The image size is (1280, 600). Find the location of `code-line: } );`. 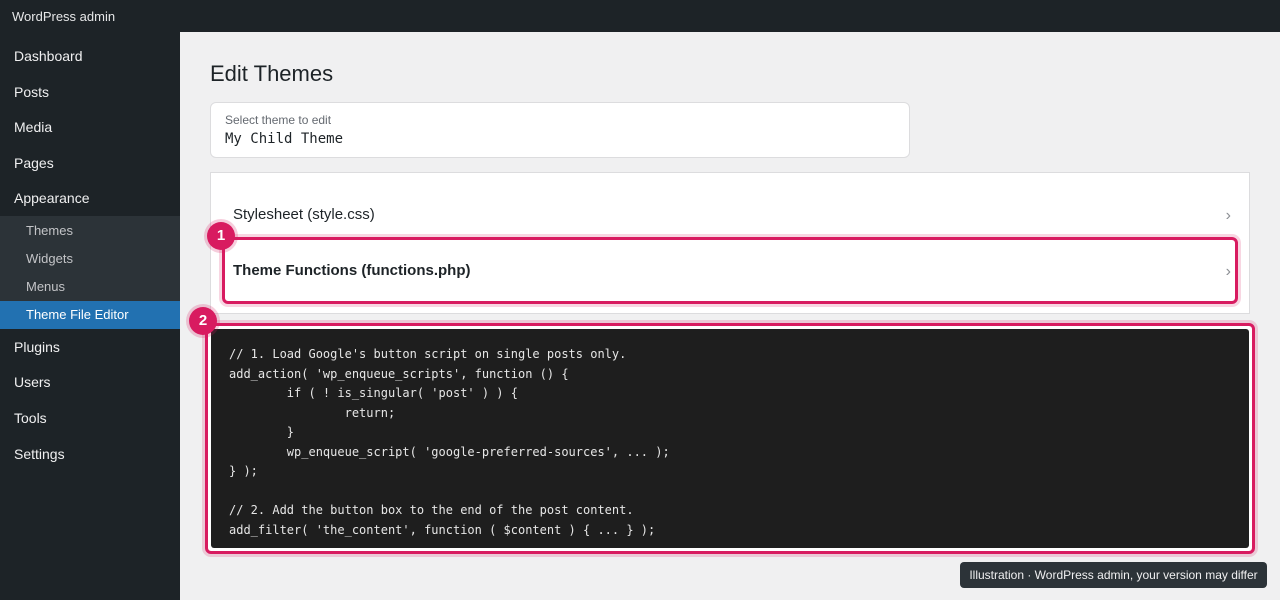

code-line: } ); is located at coordinates (243, 471).